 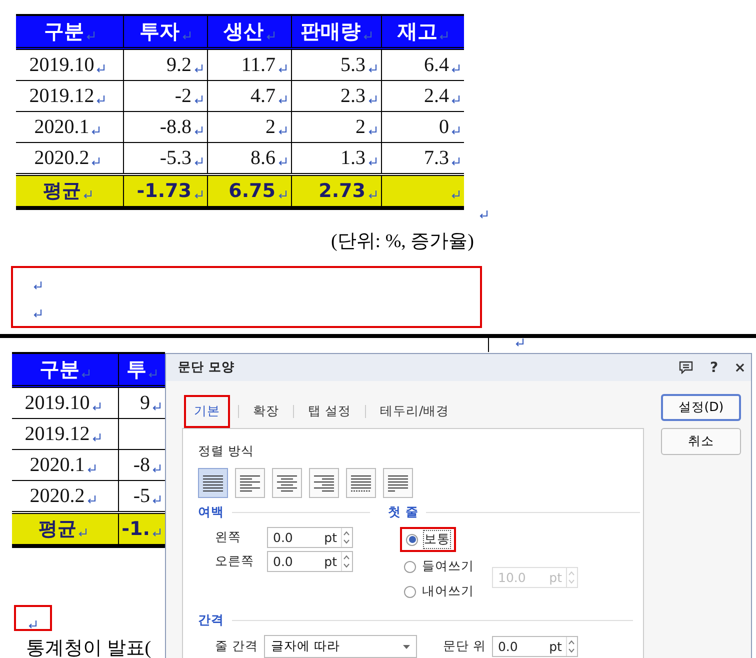 What do you see at coordinates (464, 646) in the screenshot?
I see `field-label: 문단 위` at bounding box center [464, 646].